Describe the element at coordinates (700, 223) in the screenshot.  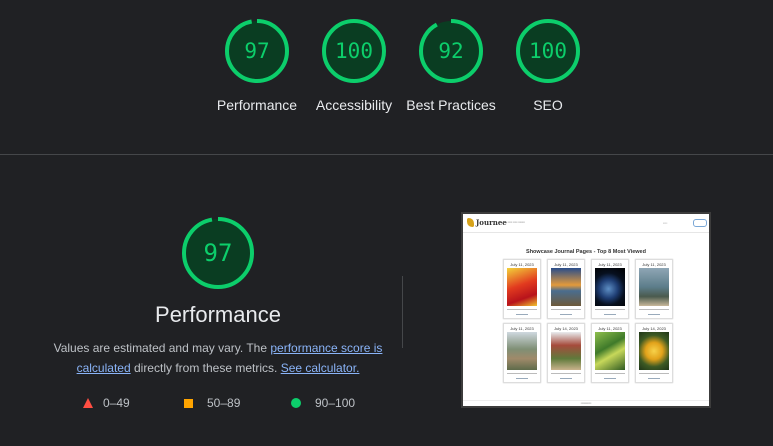
I see `screenshot-button` at that location.